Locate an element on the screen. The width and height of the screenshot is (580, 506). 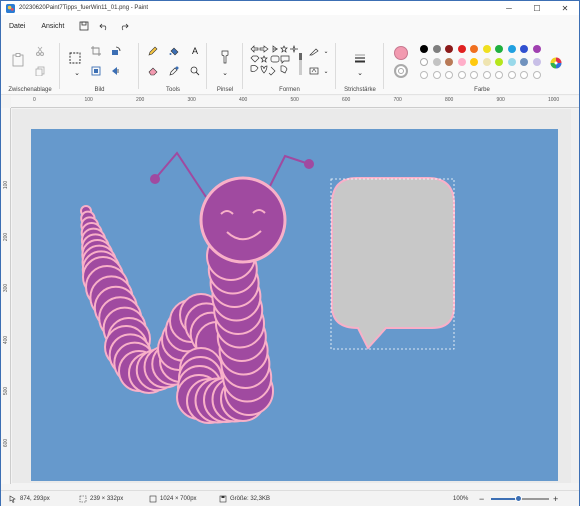
redo-icon is located at coordinates (124, 26).